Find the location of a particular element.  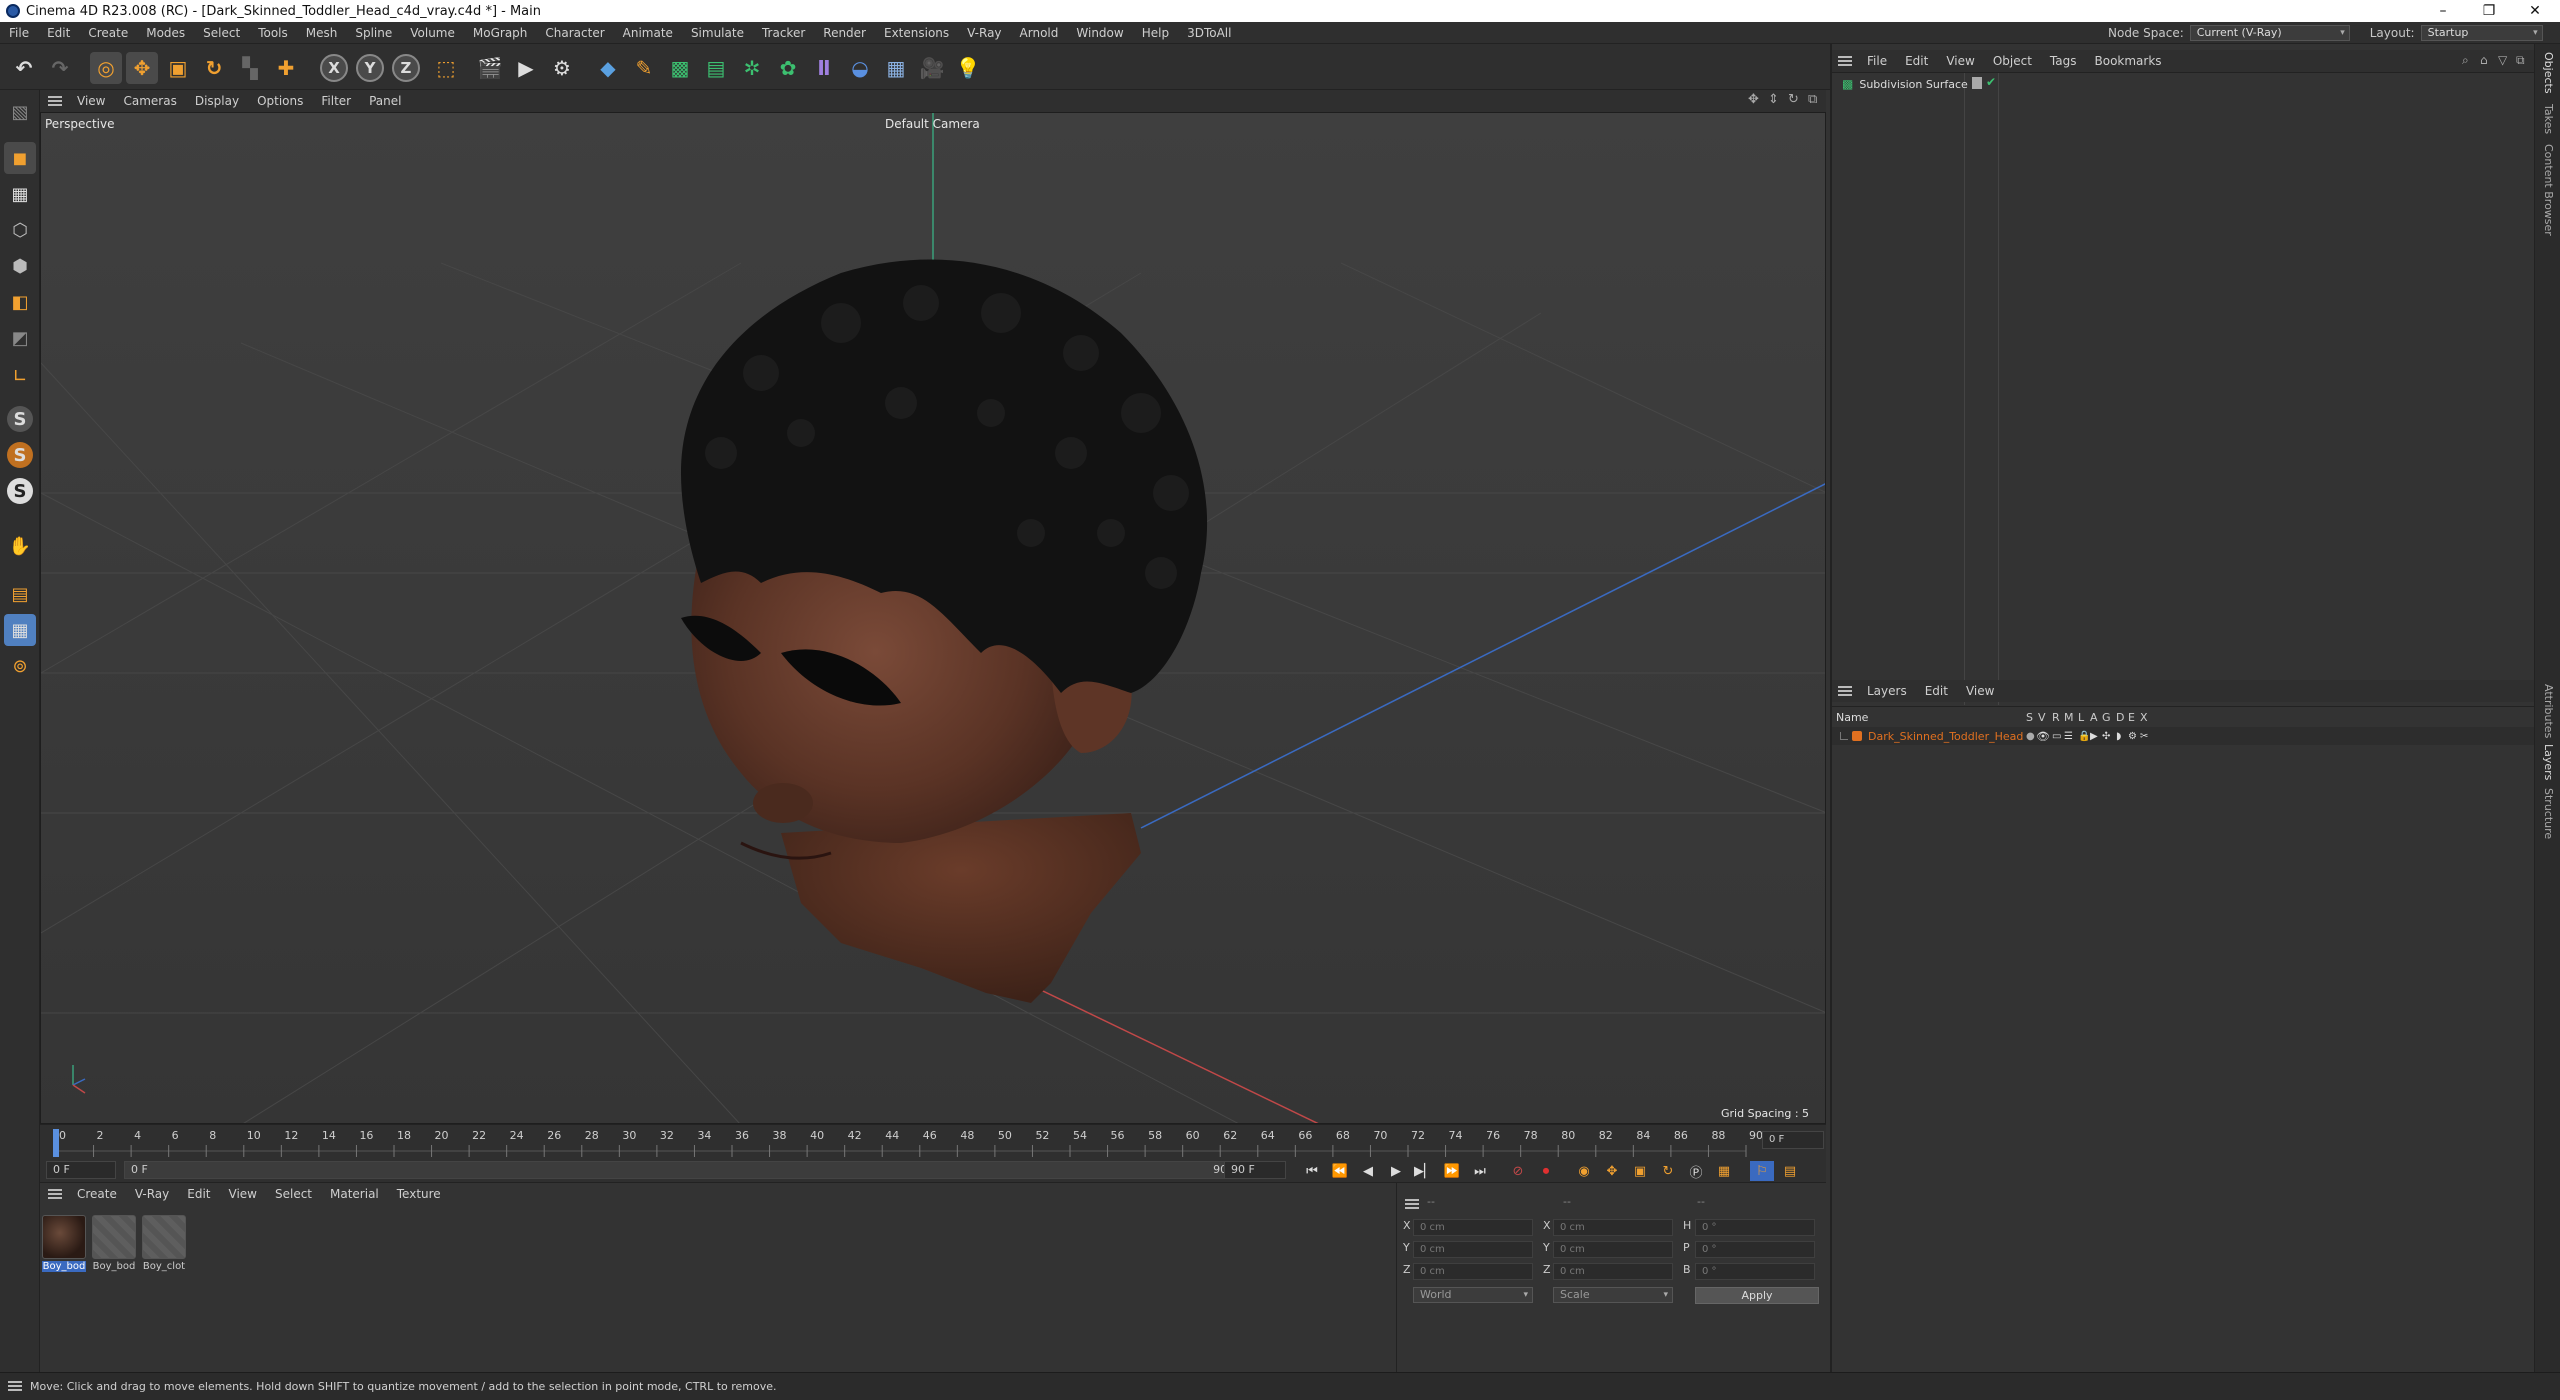

flag-animation-header: A is located at coordinates (2094, 717).